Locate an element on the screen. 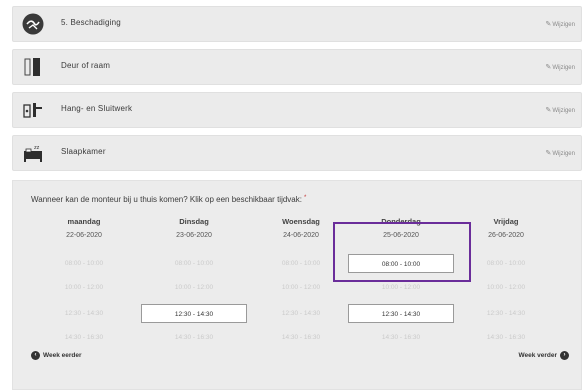 Image resolution: width=584 pixels, height=392 pixels. day-date: 25-06-2020 is located at coordinates (401, 235).